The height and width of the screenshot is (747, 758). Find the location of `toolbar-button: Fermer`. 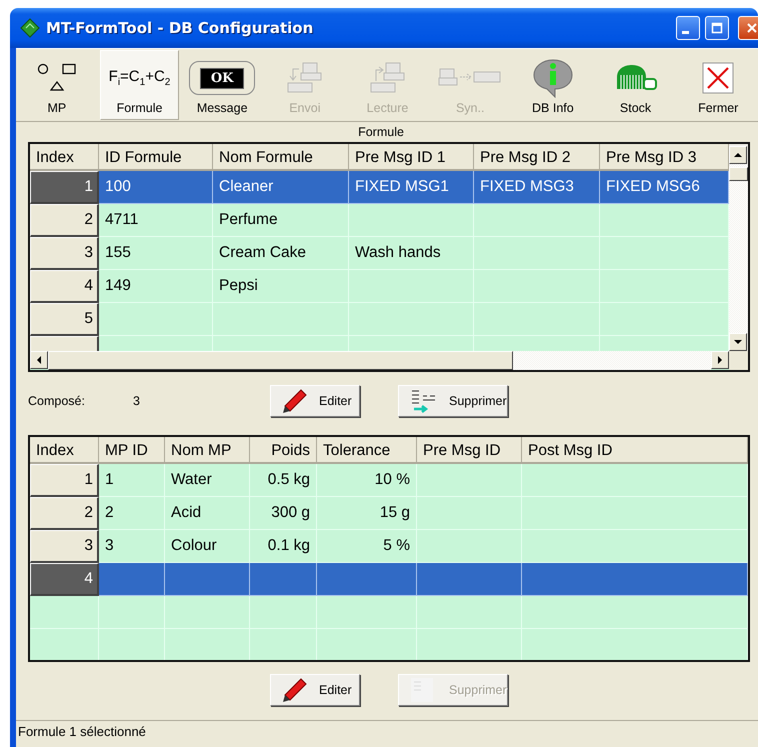

toolbar-button: Fermer is located at coordinates (718, 85).